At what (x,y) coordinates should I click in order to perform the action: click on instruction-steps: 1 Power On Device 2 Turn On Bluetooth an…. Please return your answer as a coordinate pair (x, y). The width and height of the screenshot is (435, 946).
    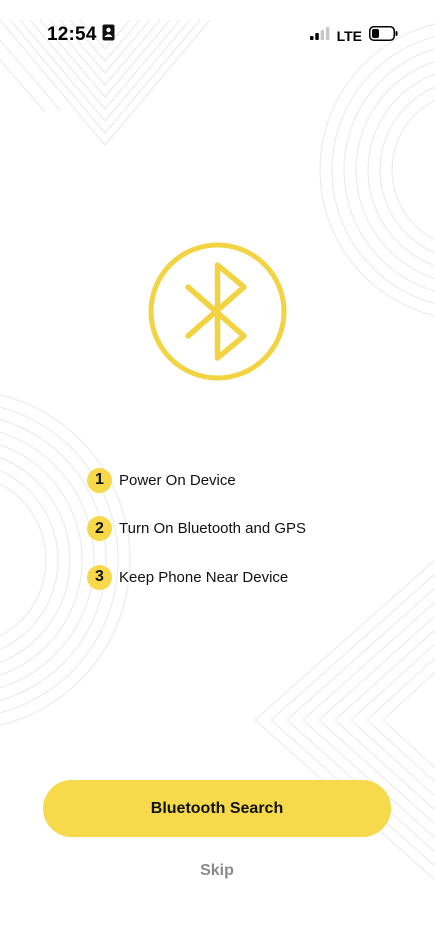
    Looking at the image, I should click on (247, 539).